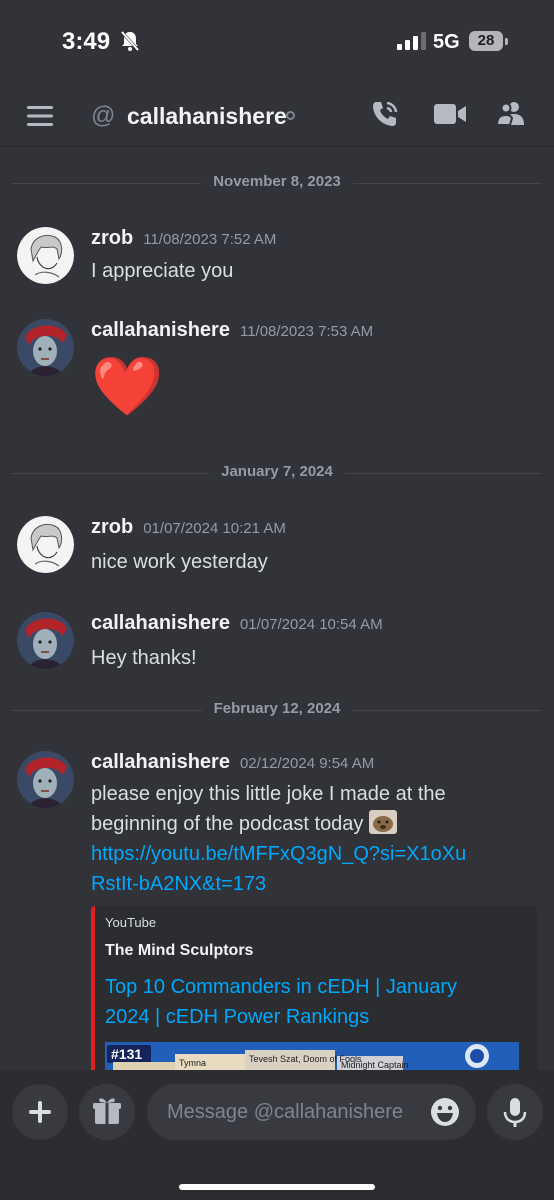 The height and width of the screenshot is (1200, 554). I want to click on emoji-icon, so click(445, 1112).